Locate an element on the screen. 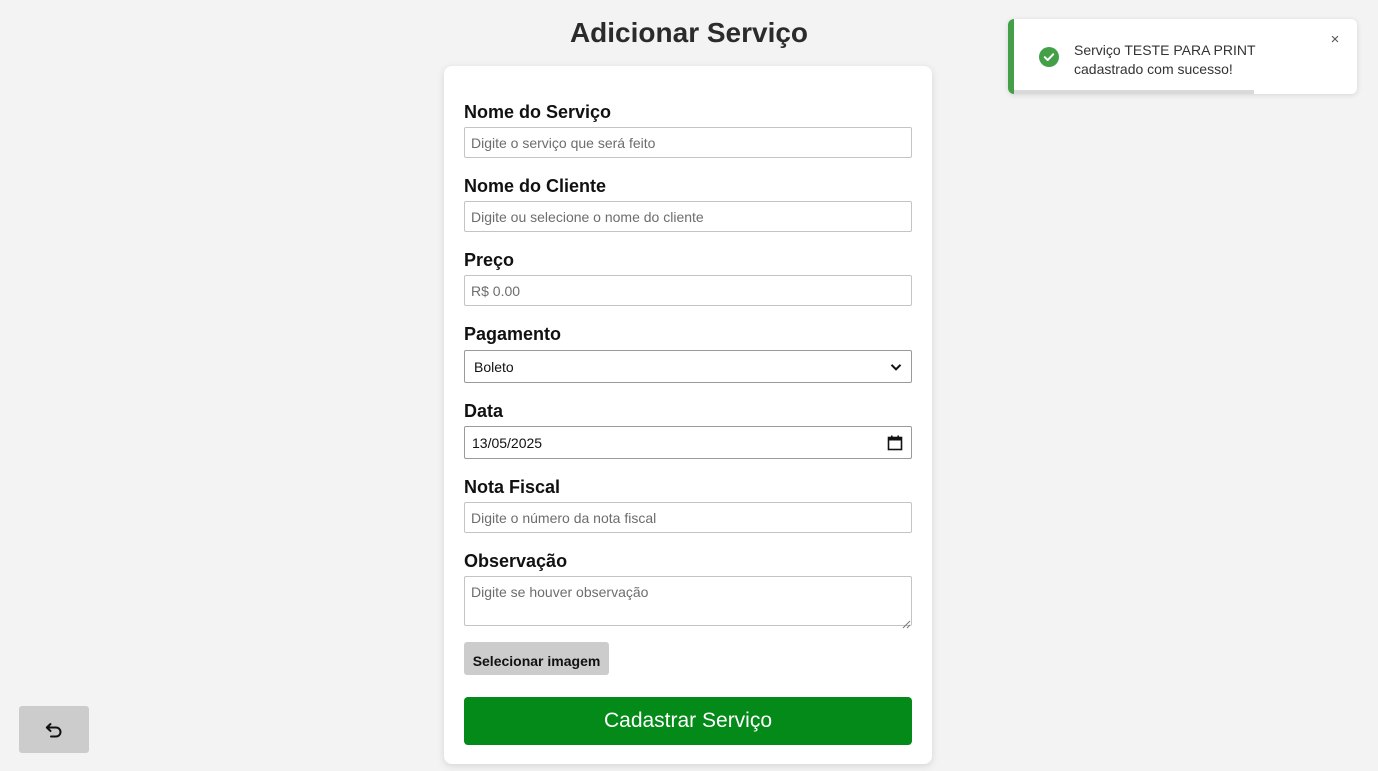 Image resolution: width=1378 pixels, height=771 pixels. observation-textarea is located at coordinates (688, 601).